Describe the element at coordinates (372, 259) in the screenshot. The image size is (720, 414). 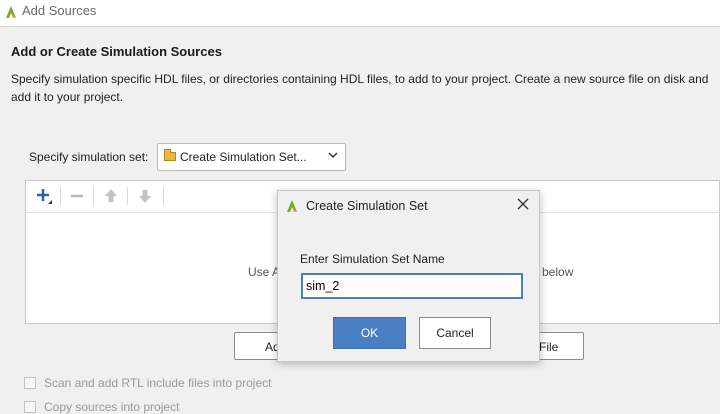
I see `simulation-set-name-label: Enter Simulation Set Name` at that location.